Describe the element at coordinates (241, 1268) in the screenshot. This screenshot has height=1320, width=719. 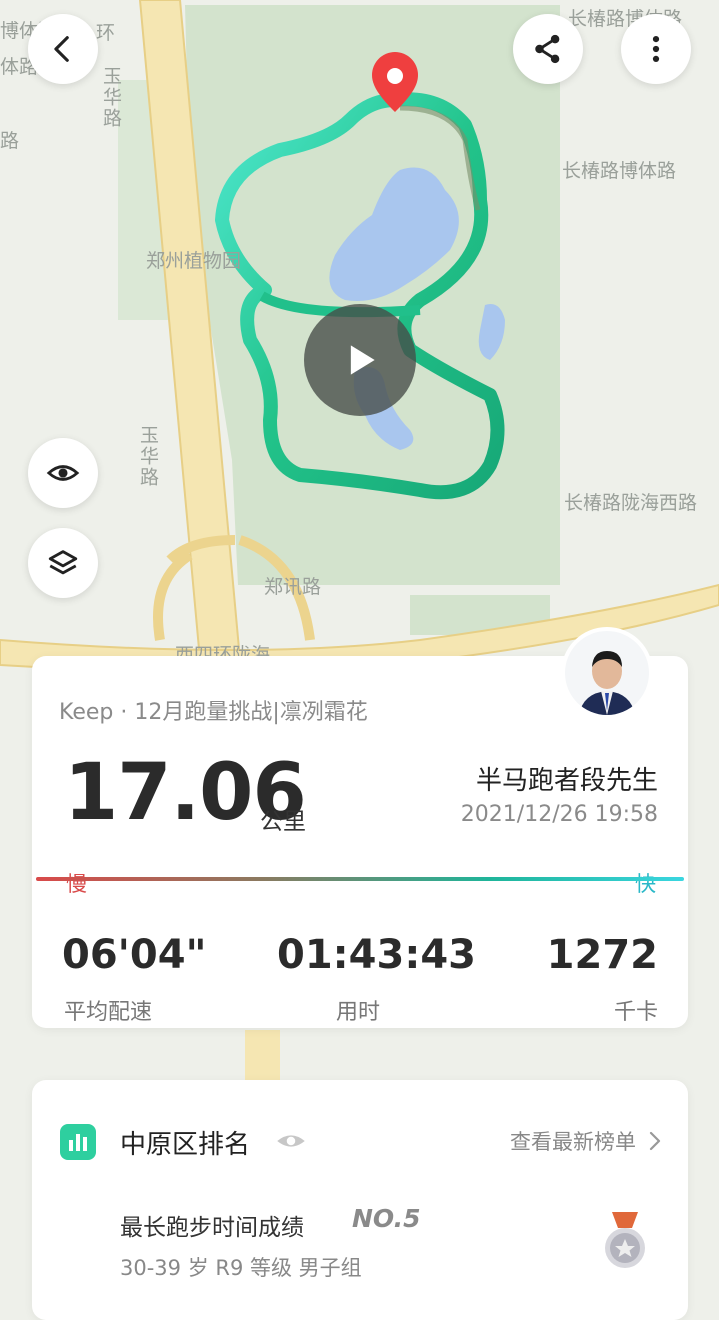
I see `ranking-item-group: 30-39 岁 R9 等级 男子组` at that location.